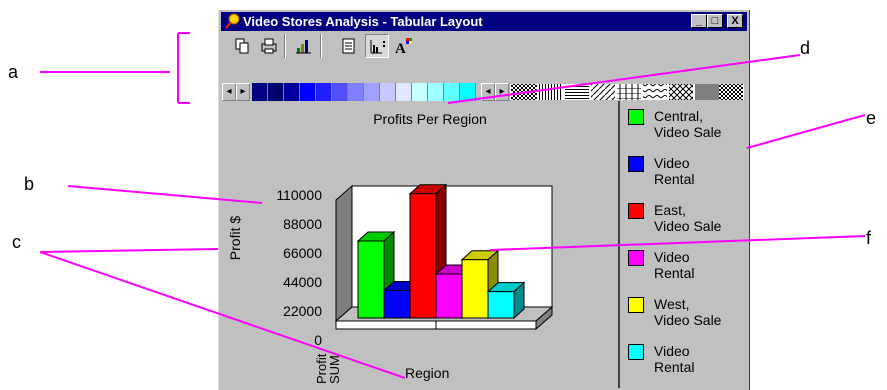  What do you see at coordinates (334, 369) in the screenshot?
I see `x-category-label-line: SUM` at bounding box center [334, 369].